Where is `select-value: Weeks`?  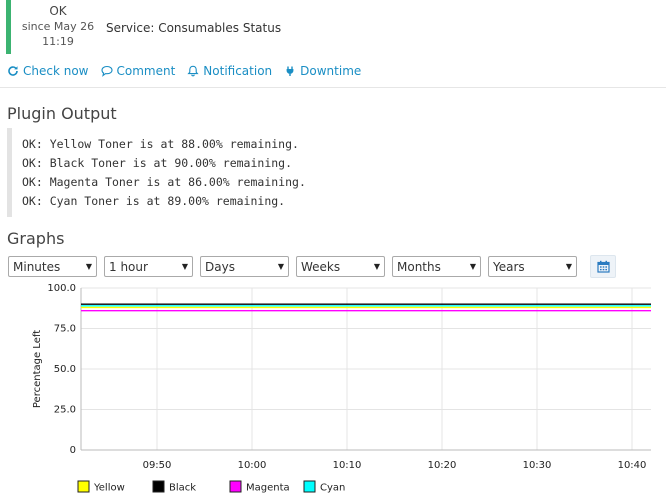 select-value: Weeks is located at coordinates (321, 266).